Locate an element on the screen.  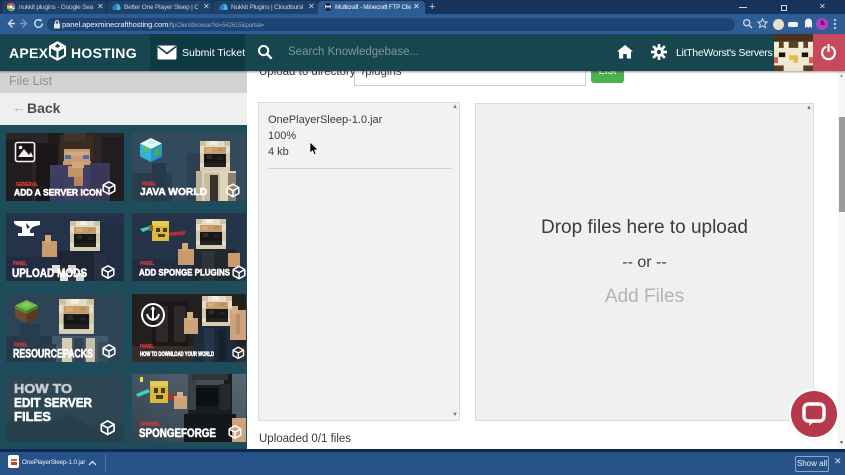
svg-text: ADD SPONGE PLUGINS is located at coordinates (184, 273).